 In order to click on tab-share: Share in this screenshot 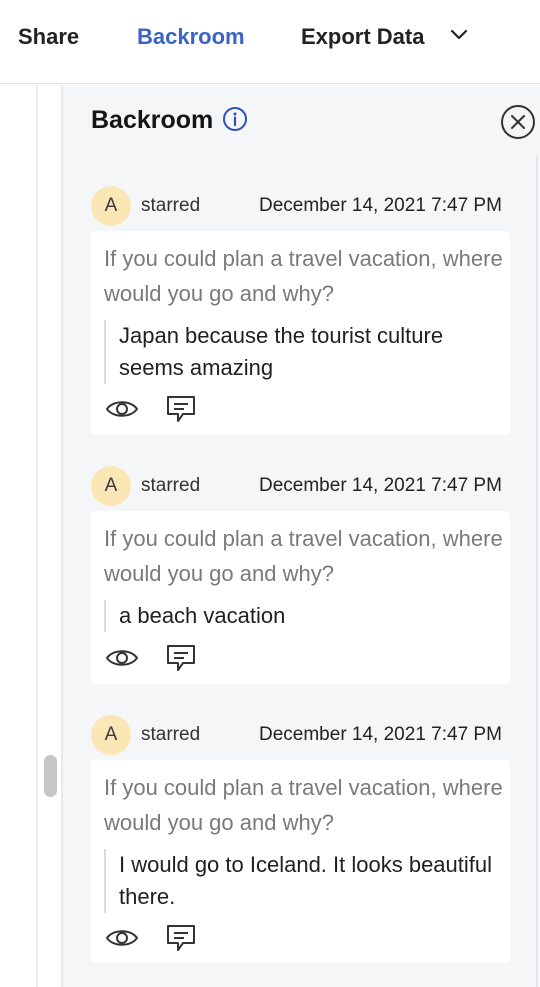, I will do `click(48, 37)`.